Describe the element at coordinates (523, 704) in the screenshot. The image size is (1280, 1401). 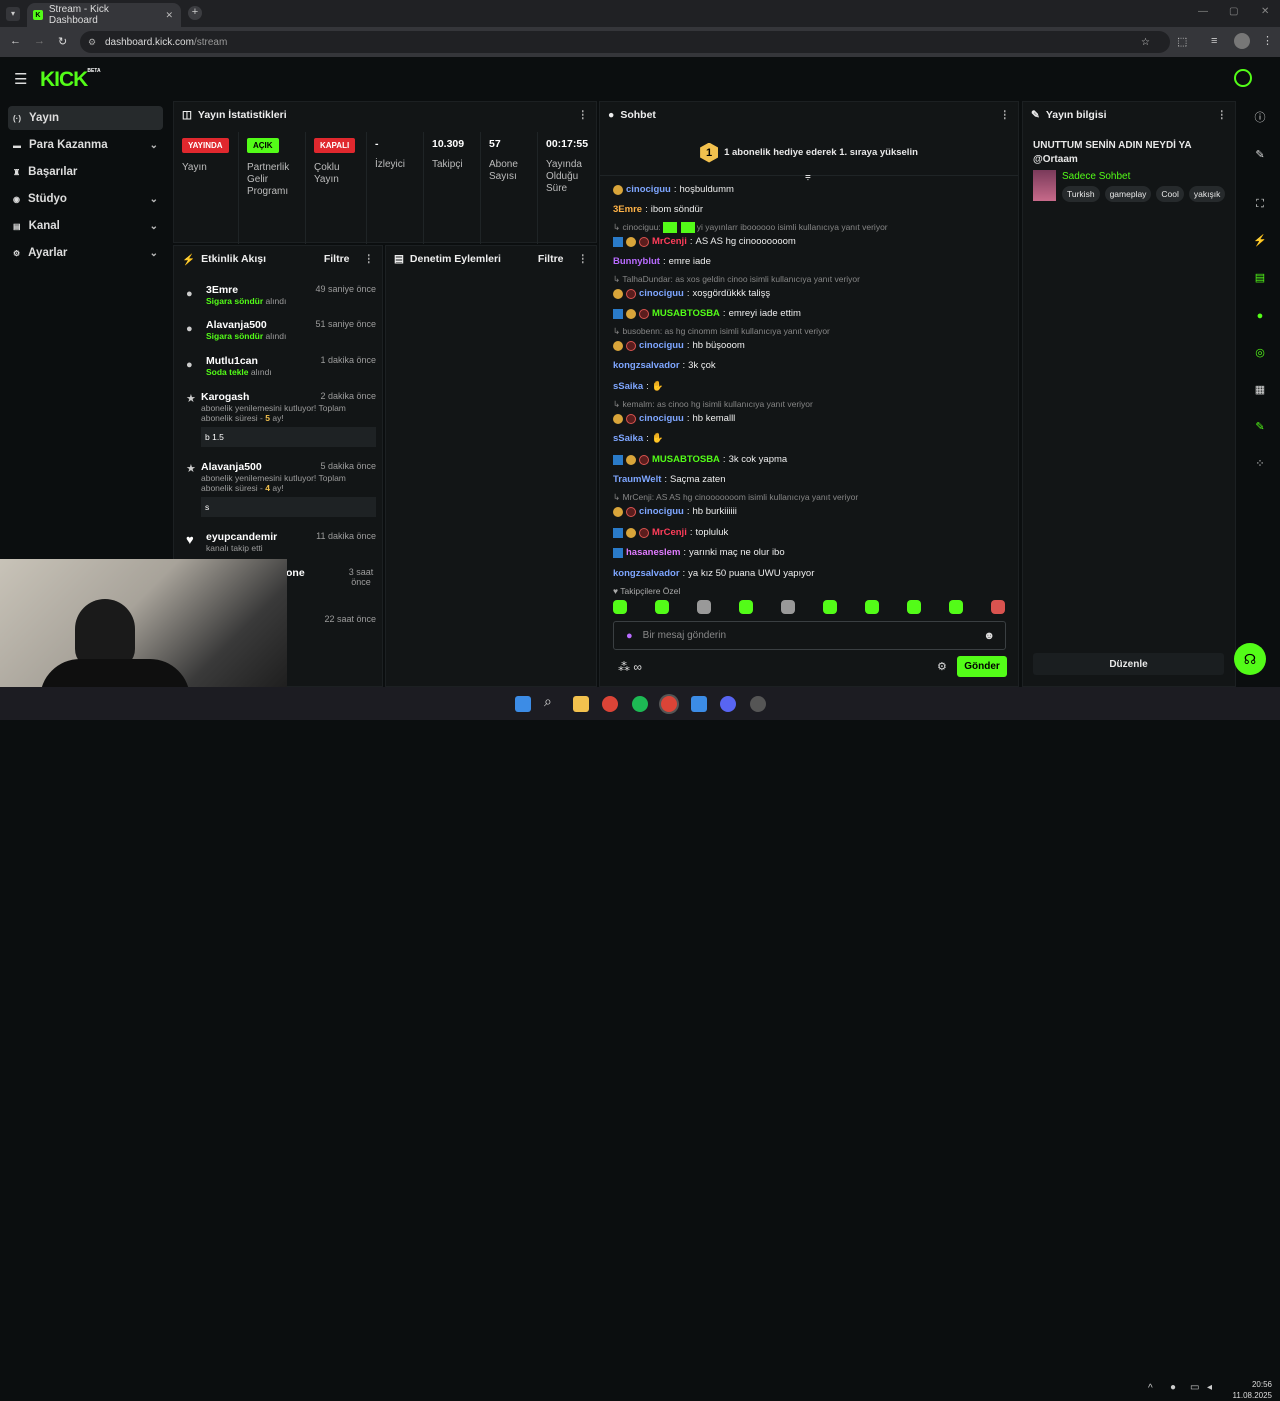
I see `windows-start-icon` at that location.